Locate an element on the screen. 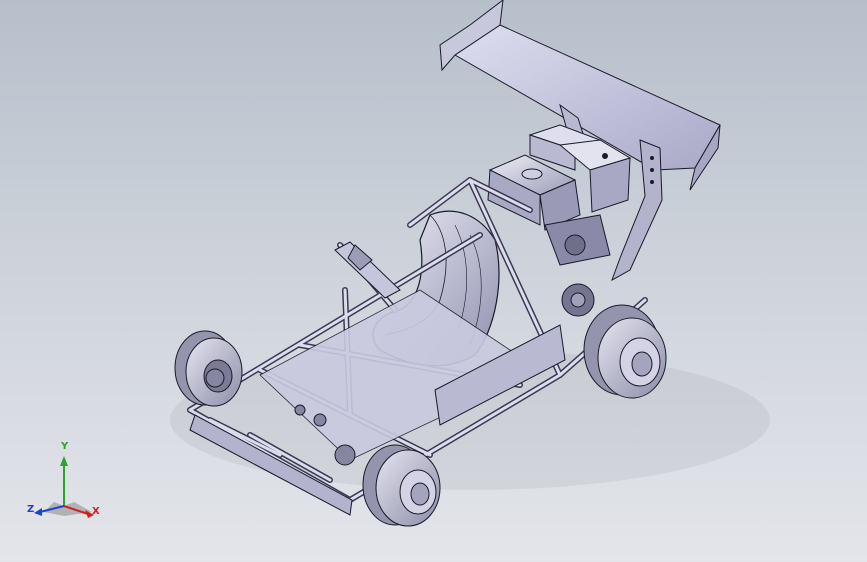 This screenshot has width=867, height=562. triad-z-label: Z is located at coordinates (31, 509).